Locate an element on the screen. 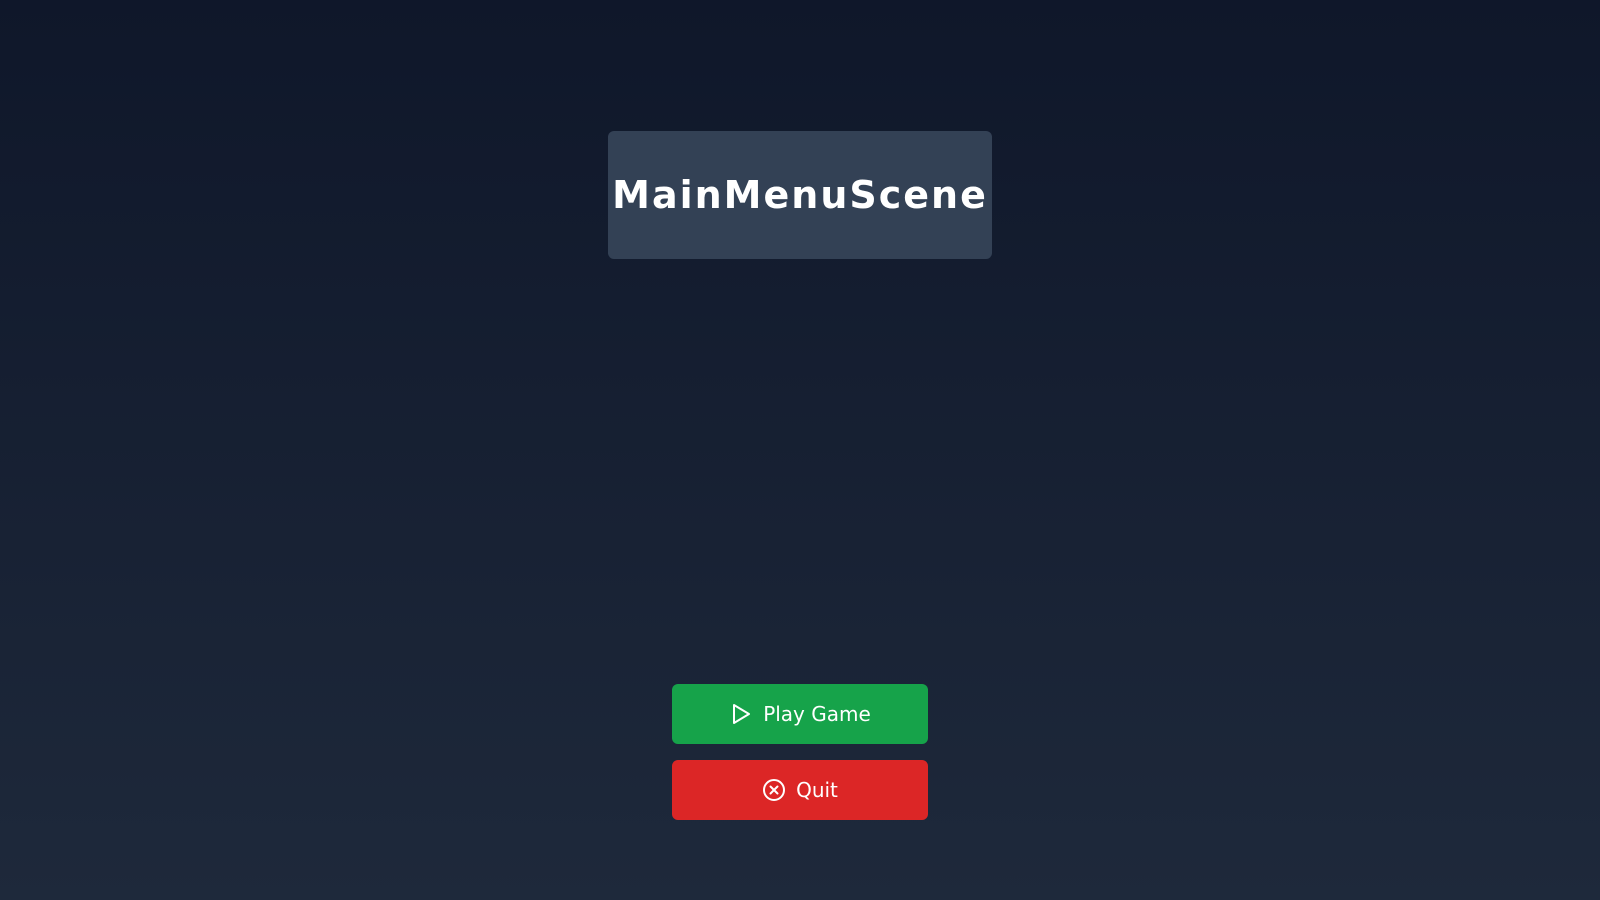  close-circle-icon is located at coordinates (774, 790).